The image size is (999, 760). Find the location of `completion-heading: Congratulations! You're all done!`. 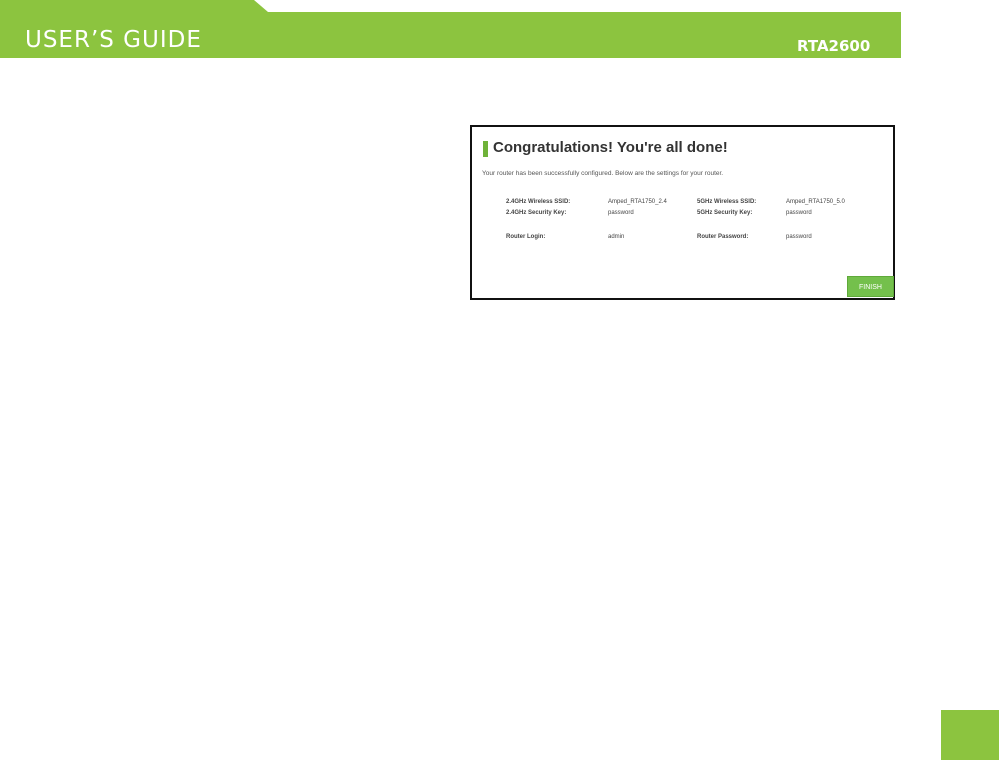

completion-heading: Congratulations! You're all done! is located at coordinates (610, 147).